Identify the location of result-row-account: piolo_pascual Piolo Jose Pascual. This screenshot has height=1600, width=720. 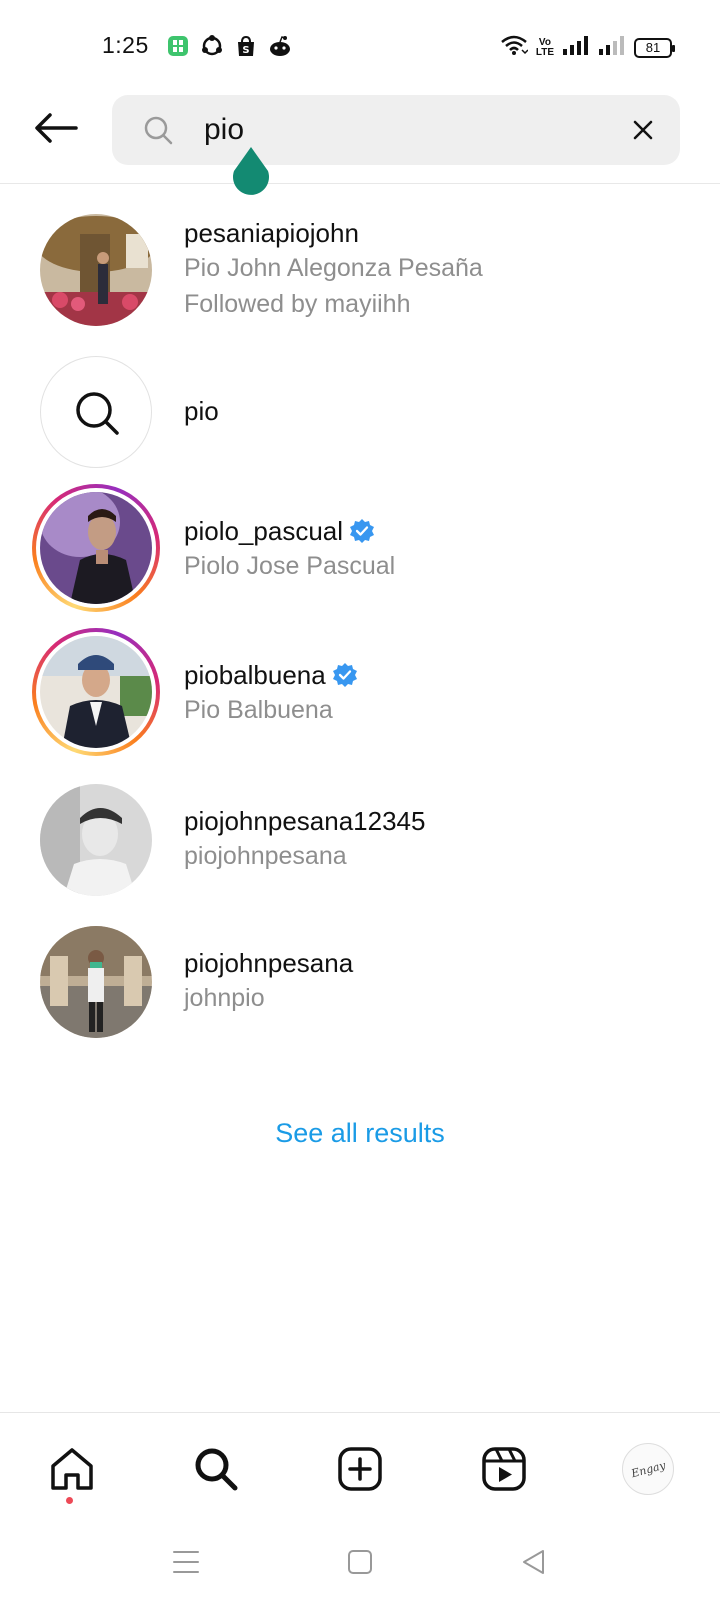
(360, 552).